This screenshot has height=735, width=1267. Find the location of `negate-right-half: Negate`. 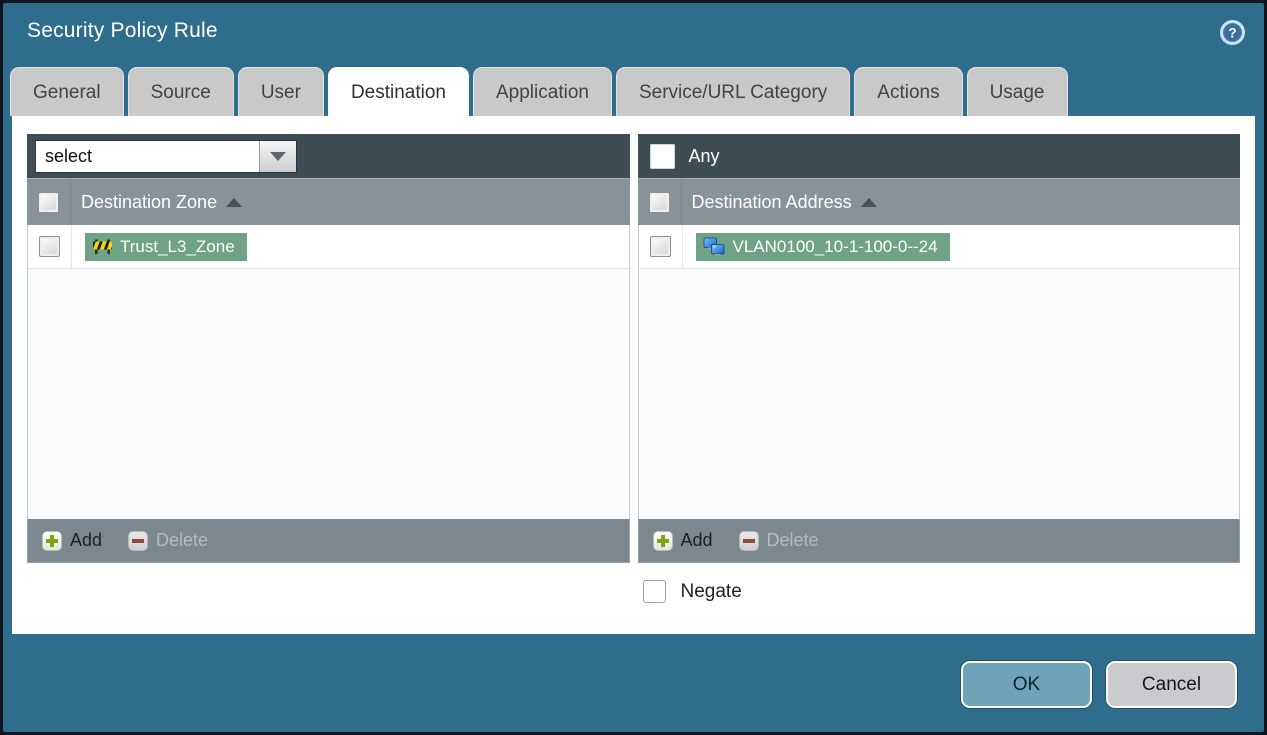

negate-right-half: Negate is located at coordinates (939, 591).